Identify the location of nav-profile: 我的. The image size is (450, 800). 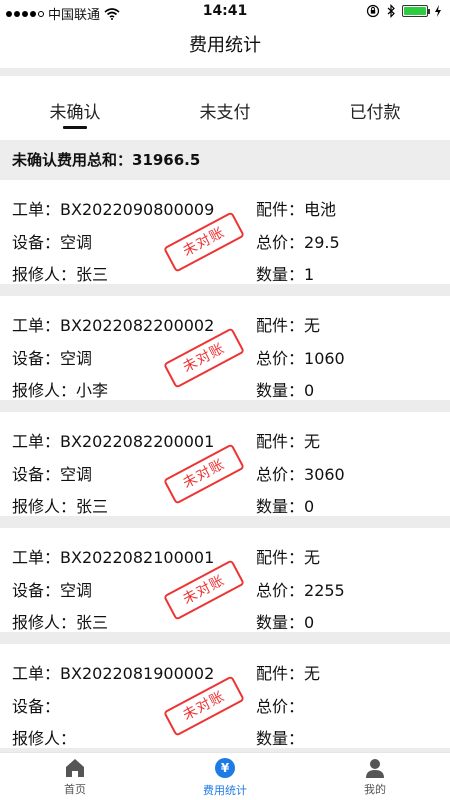
(375, 776).